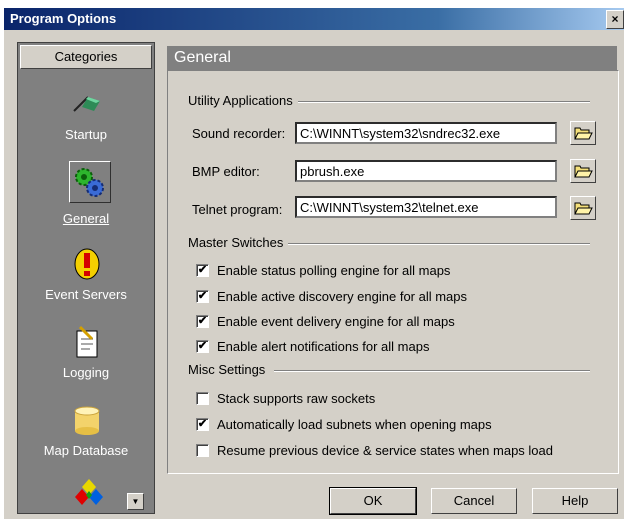  What do you see at coordinates (87, 341) in the screenshot?
I see `notepad-icon` at bounding box center [87, 341].